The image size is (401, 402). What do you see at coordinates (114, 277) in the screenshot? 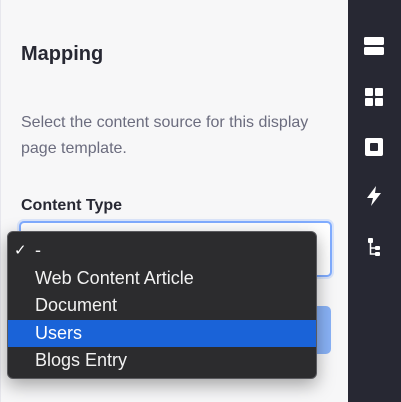
I see `option-label: Web Content Article` at bounding box center [114, 277].